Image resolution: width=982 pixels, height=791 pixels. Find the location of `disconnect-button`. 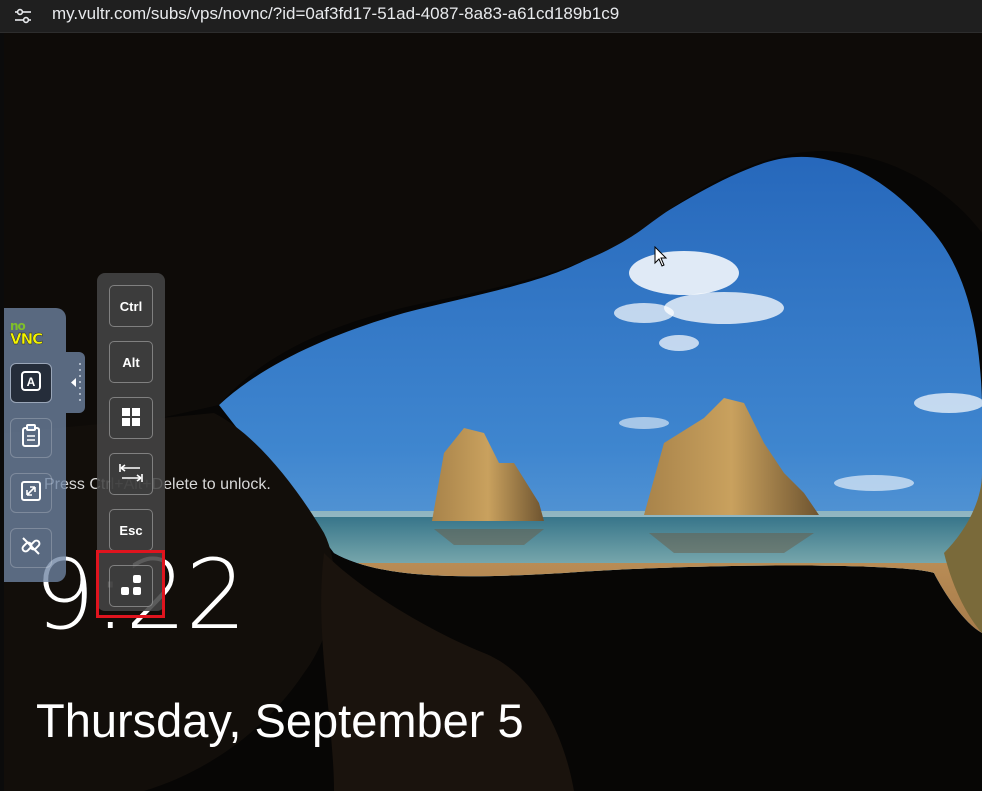

disconnect-button is located at coordinates (31, 548).